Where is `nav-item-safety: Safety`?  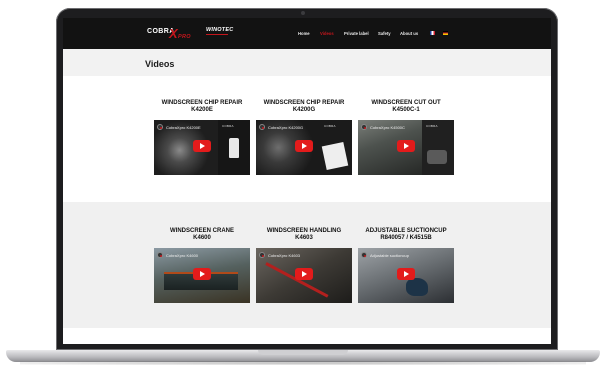 nav-item-safety: Safety is located at coordinates (384, 33).